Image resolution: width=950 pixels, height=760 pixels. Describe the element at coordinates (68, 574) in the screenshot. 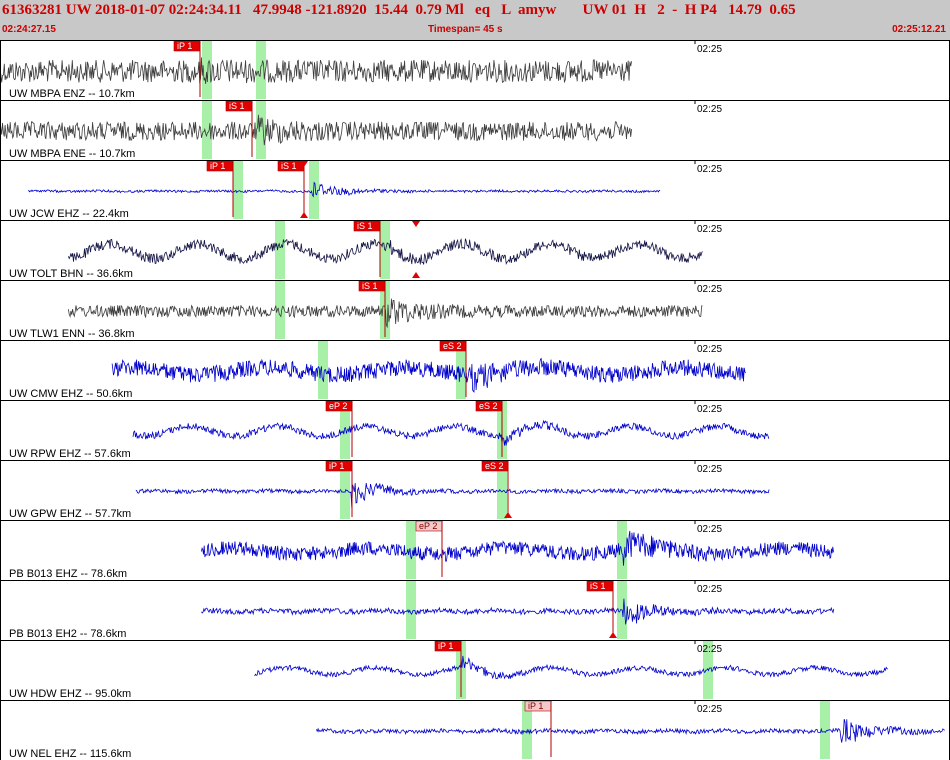

I see `channel-label: PB B013 EHZ -- 78.6km` at that location.